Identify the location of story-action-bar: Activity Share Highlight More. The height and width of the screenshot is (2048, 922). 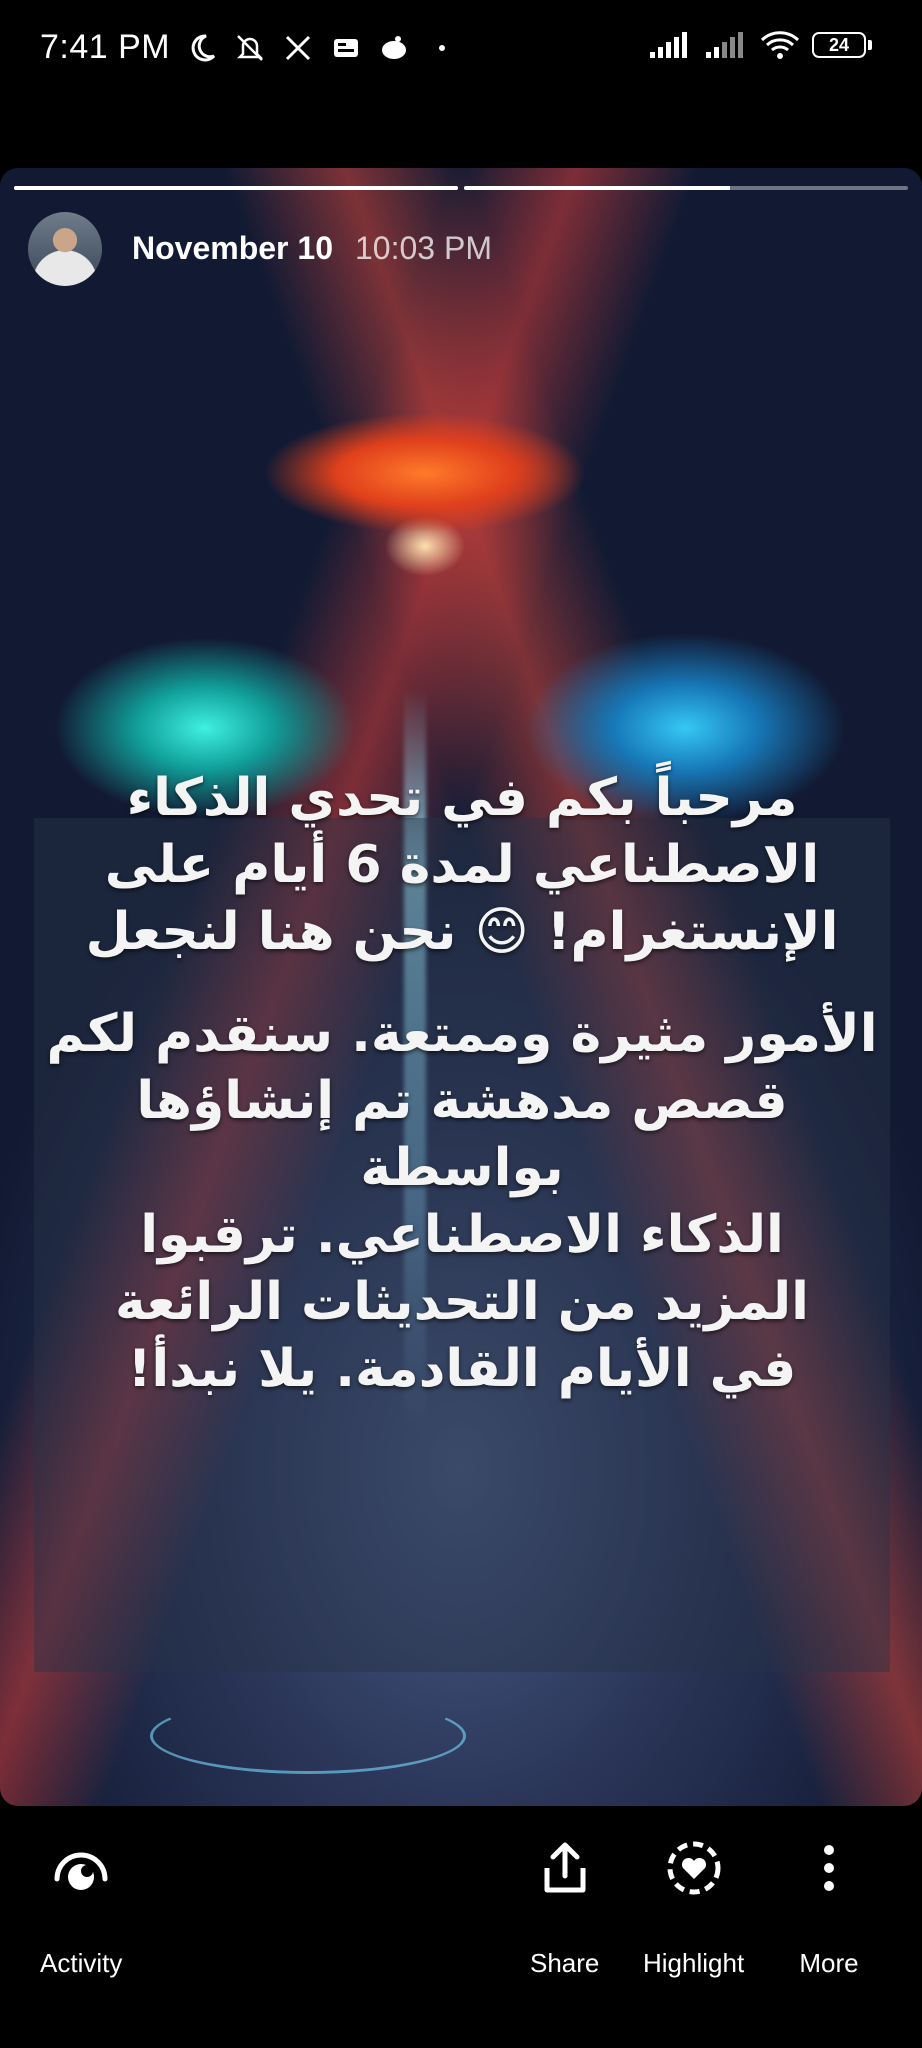
(461, 1927).